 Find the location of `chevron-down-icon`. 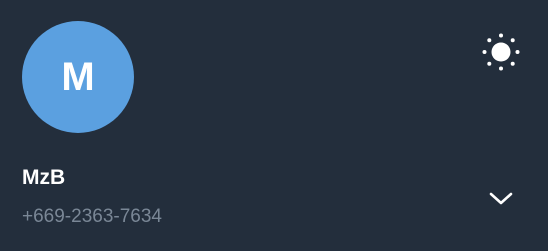

chevron-down-icon is located at coordinates (501, 198).